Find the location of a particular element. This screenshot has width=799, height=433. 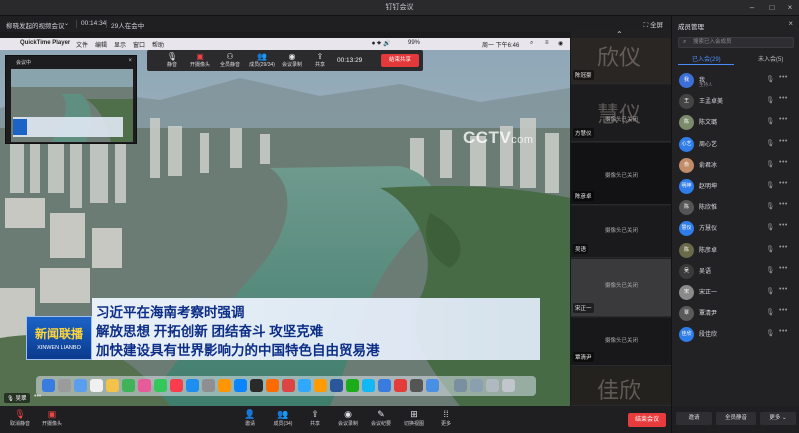

meeting-thumbnail: 会议中 × is located at coordinates (71, 99).